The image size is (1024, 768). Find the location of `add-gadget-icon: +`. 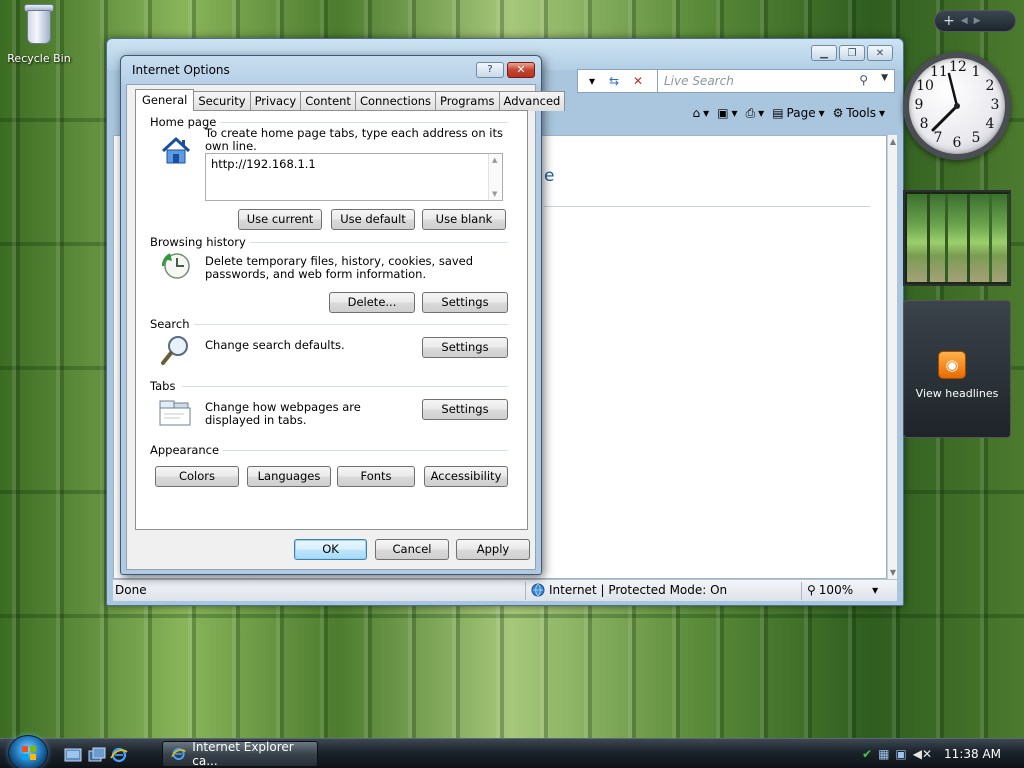

add-gadget-icon: + is located at coordinates (949, 21).